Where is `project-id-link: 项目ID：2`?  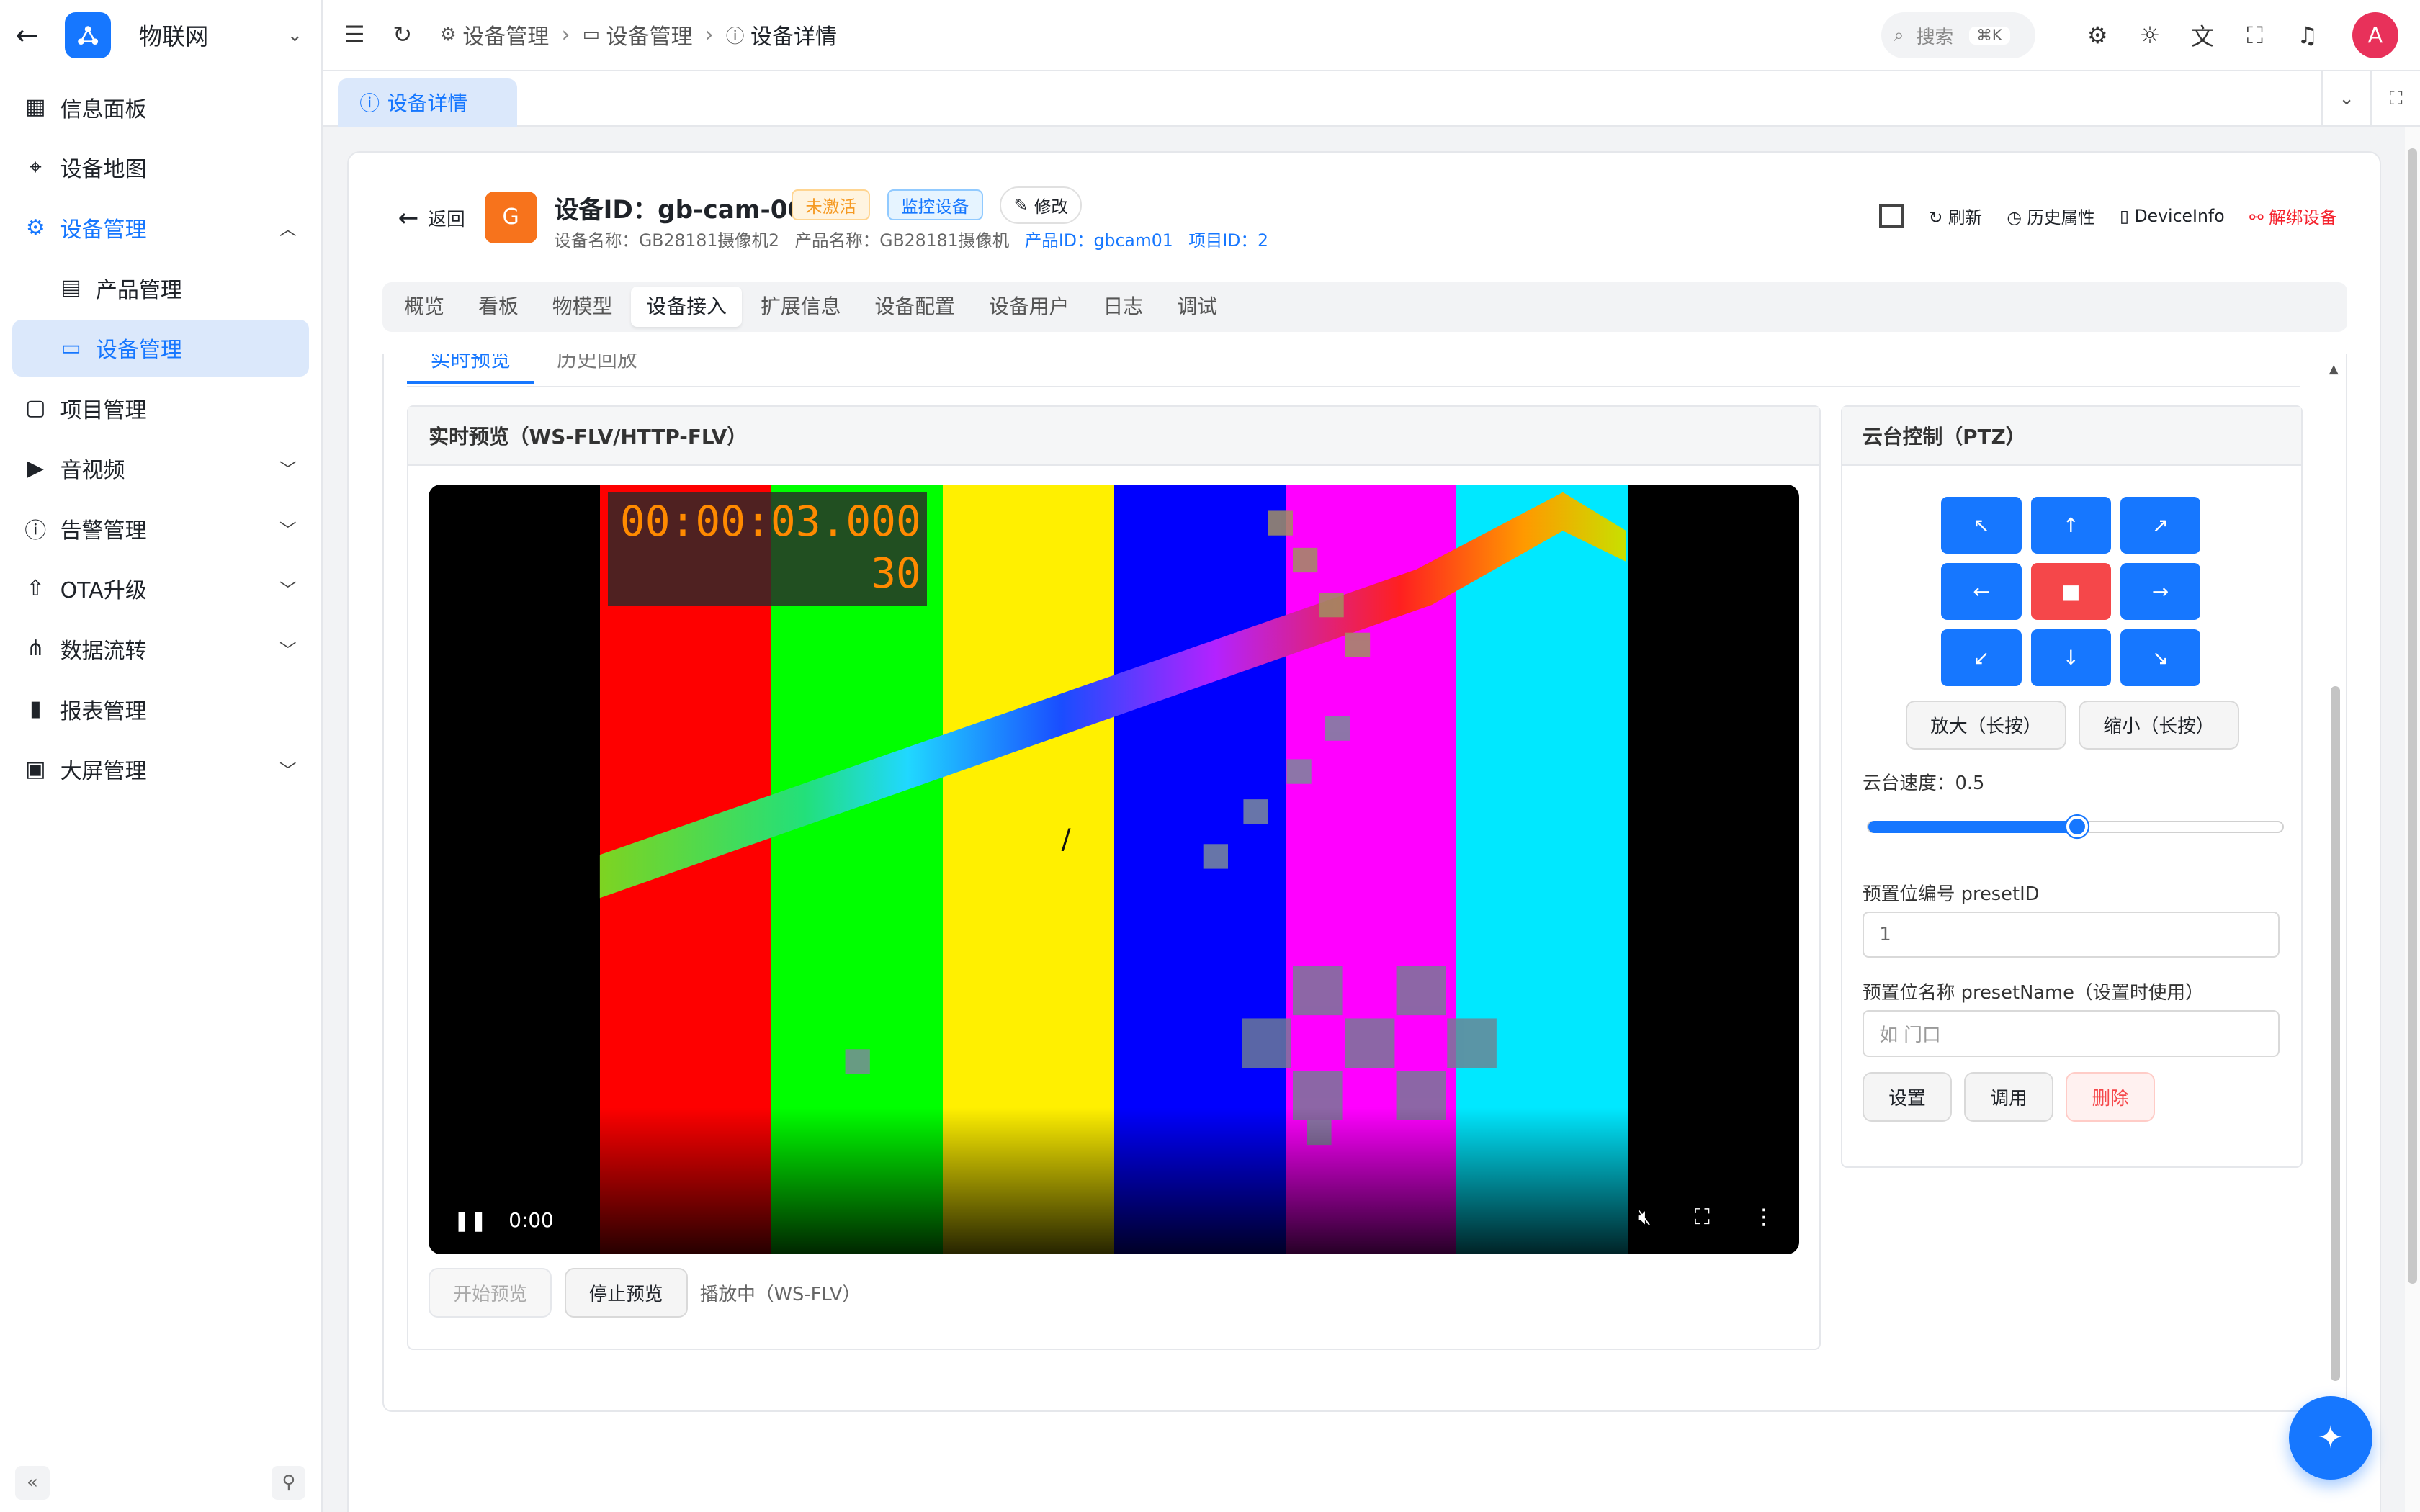 project-id-link: 项目ID：2 is located at coordinates (1228, 239).